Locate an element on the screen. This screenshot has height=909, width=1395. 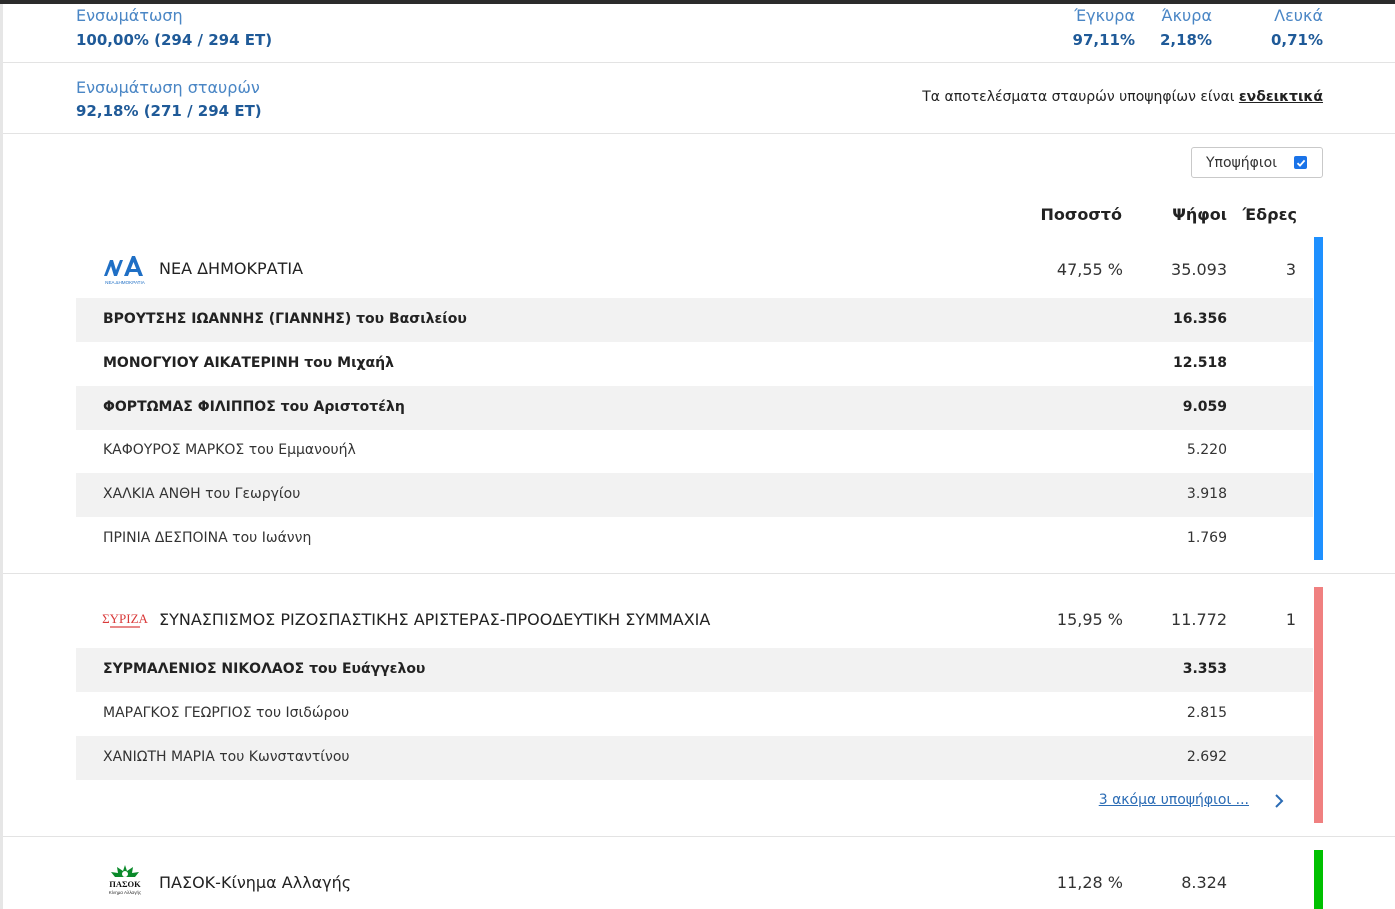
cross-integration-label: Ενσωμάτωση σταυρών is located at coordinates (168, 87).